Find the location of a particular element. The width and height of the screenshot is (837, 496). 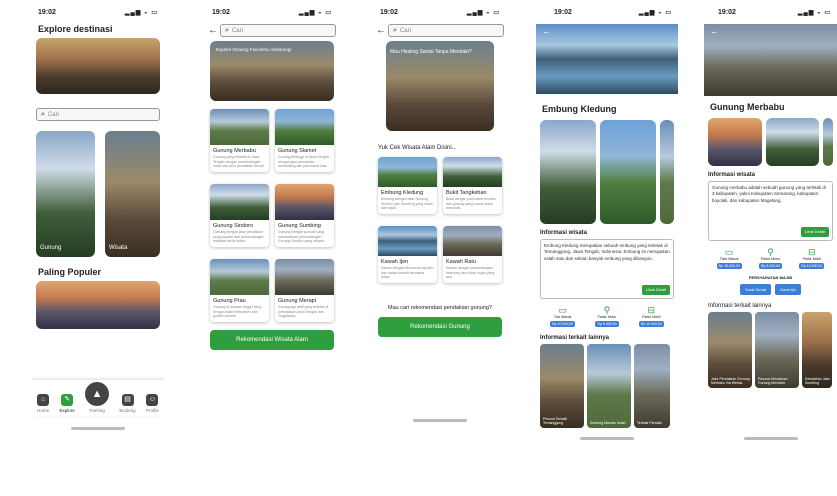

nav-explore: ✎ Explore is located at coordinates (67, 403).